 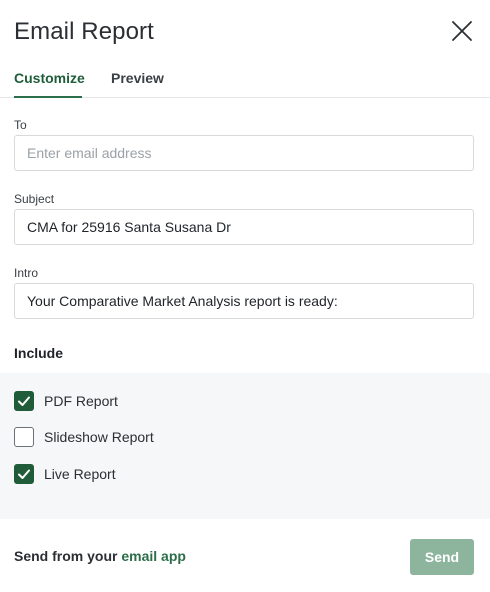 I want to click on tab-bar: Customize Preview, so click(x=245, y=80).